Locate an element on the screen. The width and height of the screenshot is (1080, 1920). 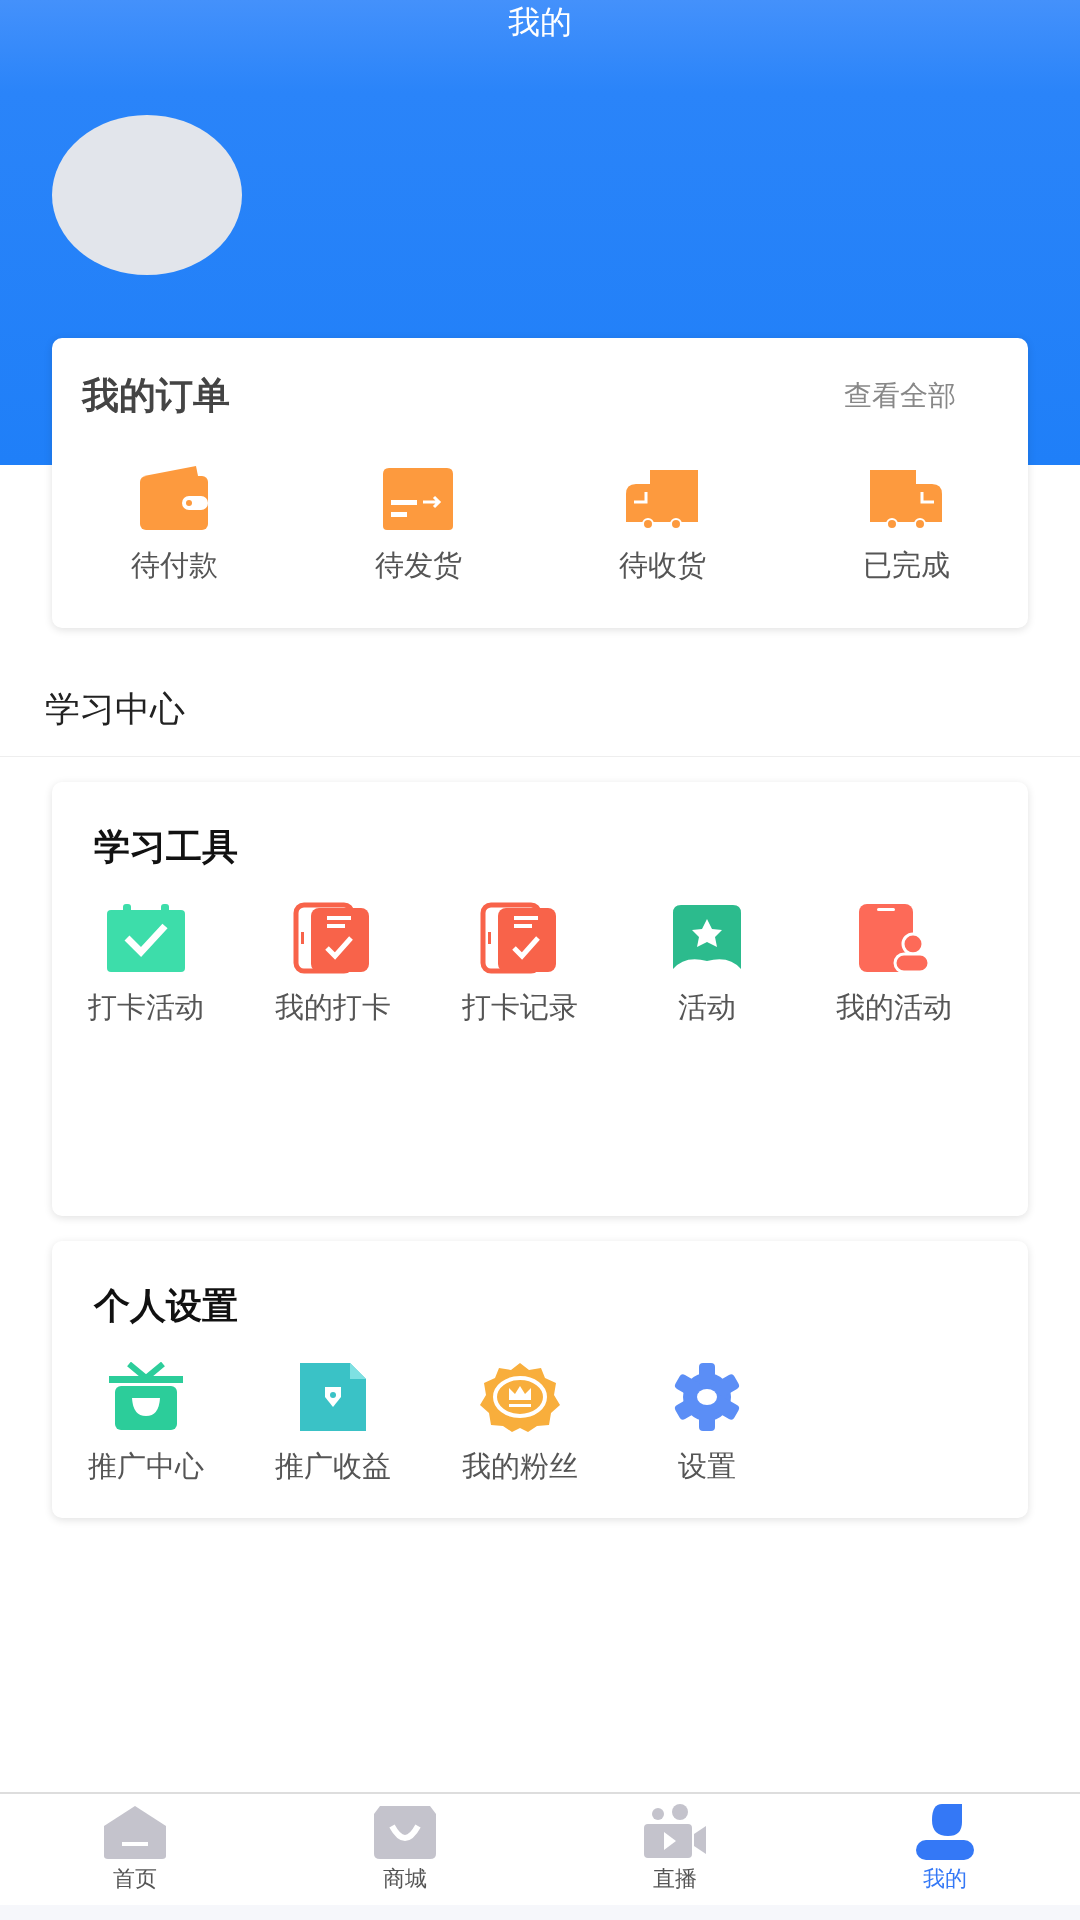
panel-title: 学习工具 is located at coordinates (166, 846).